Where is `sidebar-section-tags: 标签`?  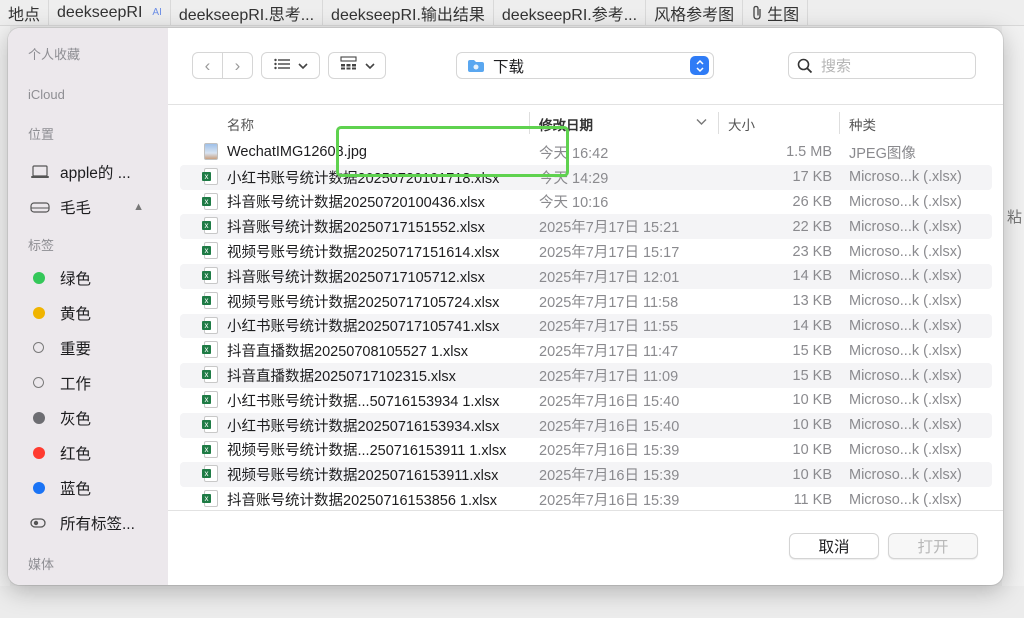
sidebar-section-tags: 标签 is located at coordinates (41, 245).